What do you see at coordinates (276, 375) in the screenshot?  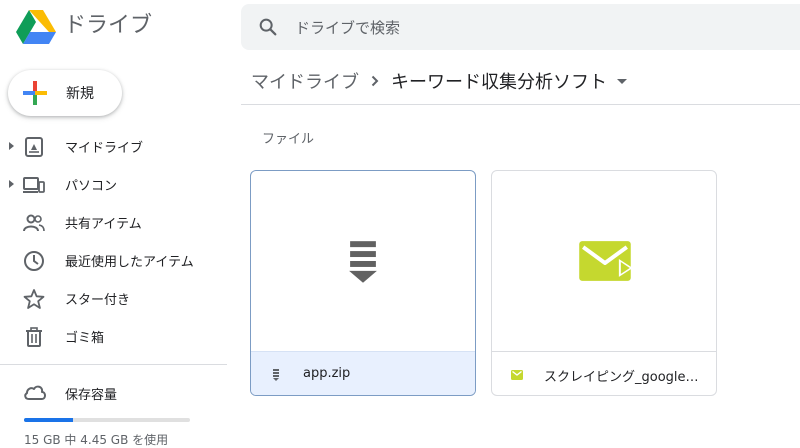 I see `zip-file-icon` at bounding box center [276, 375].